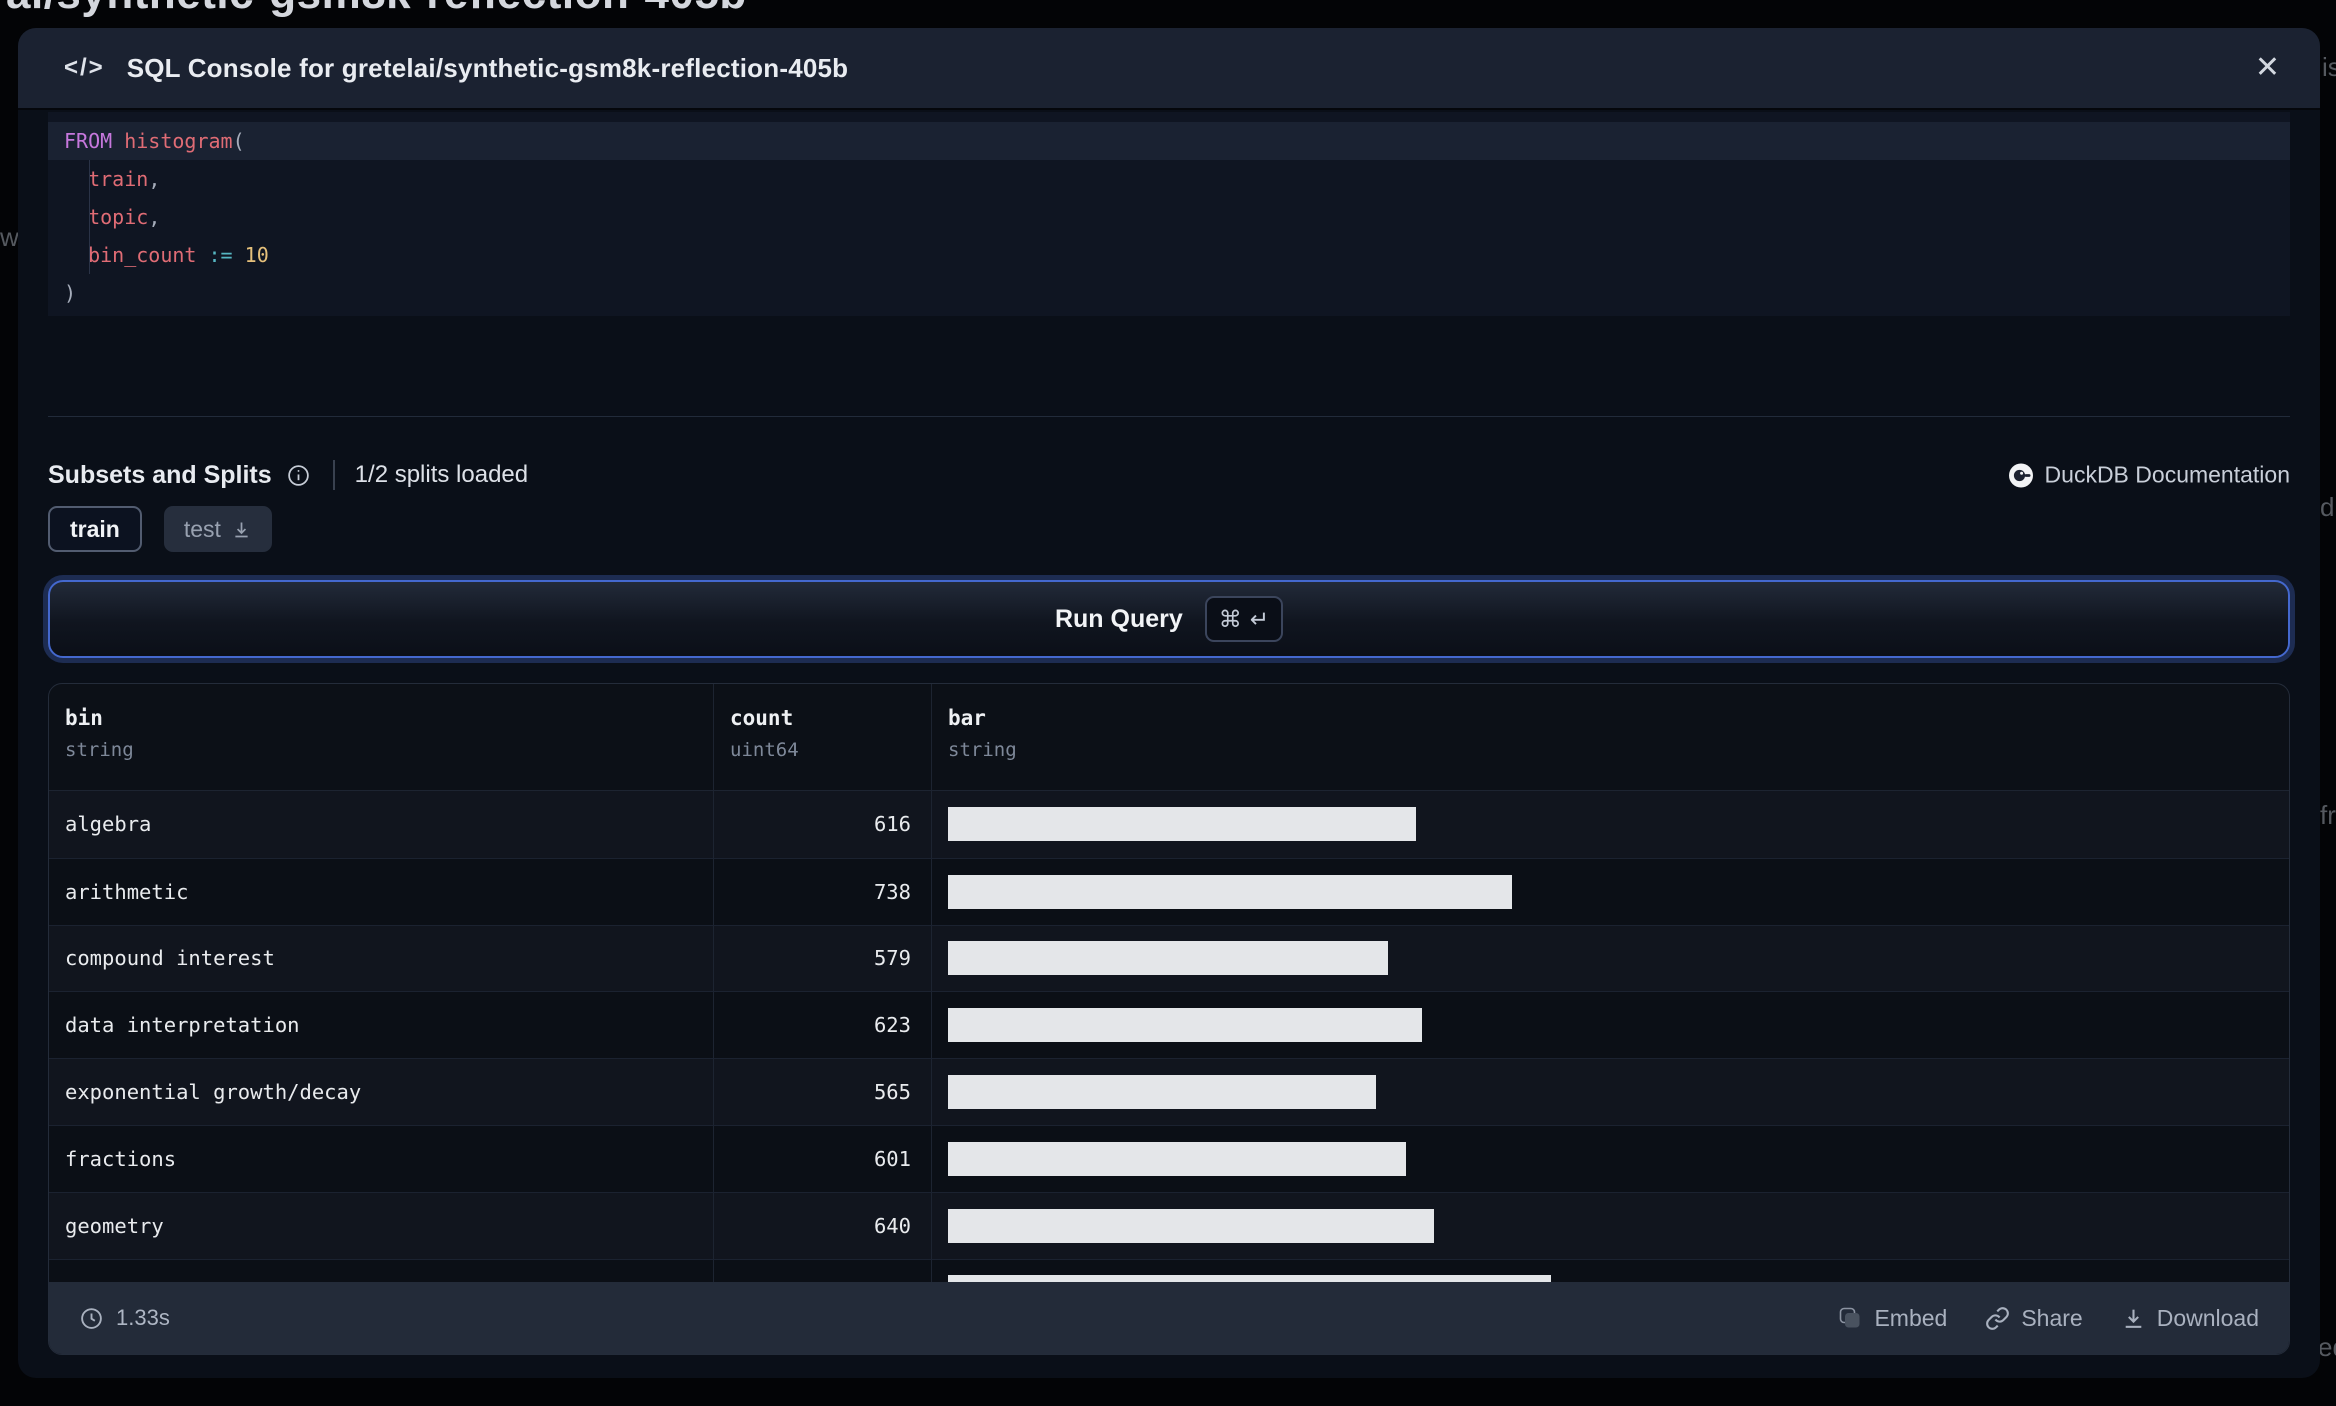 This screenshot has height=1406, width=2336. I want to click on share-label: Share, so click(2052, 1317).